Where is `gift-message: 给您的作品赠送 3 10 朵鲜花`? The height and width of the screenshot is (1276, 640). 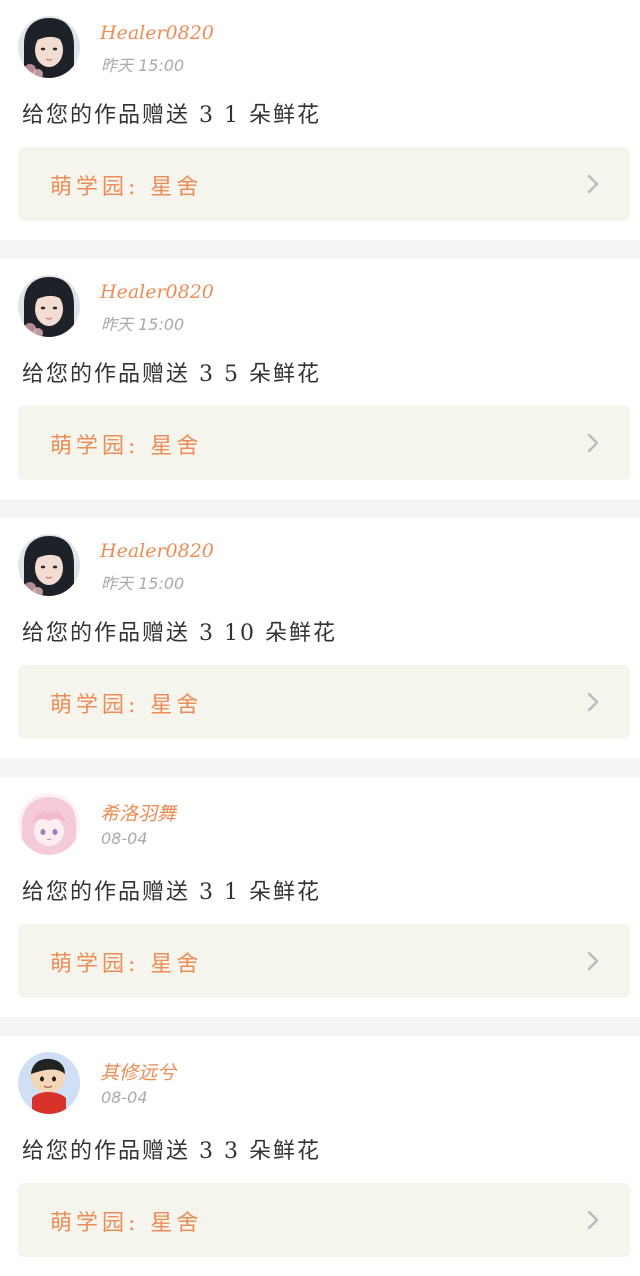 gift-message: 给您的作品赠送 3 10 朵鲜花 is located at coordinates (179, 633).